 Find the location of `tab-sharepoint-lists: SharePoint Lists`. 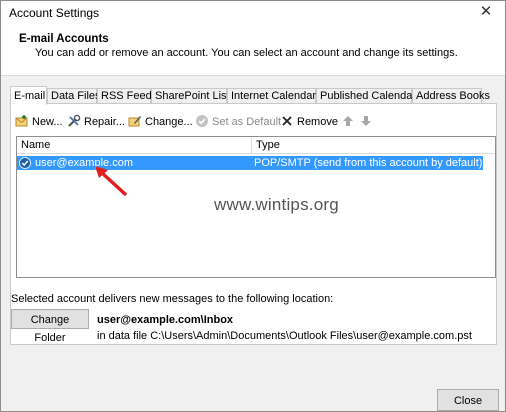

tab-sharepoint-lists: SharePoint Lists is located at coordinates (193, 95).